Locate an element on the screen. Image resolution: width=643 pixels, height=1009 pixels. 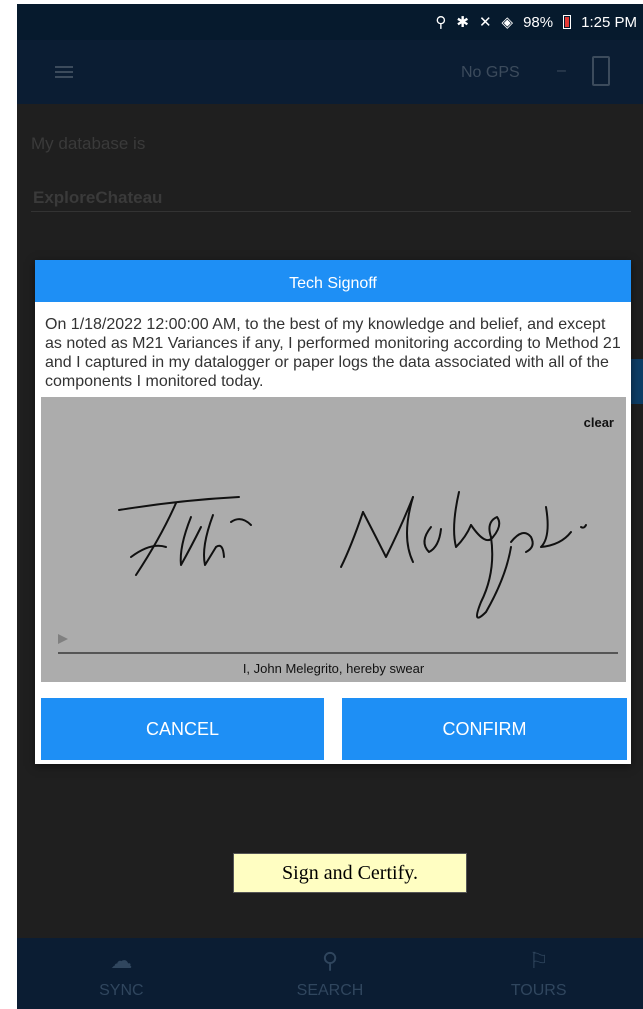
mute-icon: ✕ is located at coordinates (485, 22).